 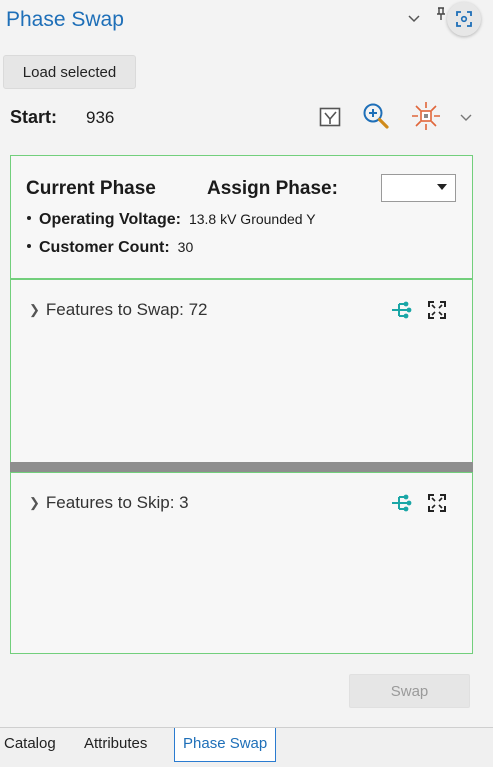 I want to click on load-selected-button: Load selected, so click(x=69, y=72).